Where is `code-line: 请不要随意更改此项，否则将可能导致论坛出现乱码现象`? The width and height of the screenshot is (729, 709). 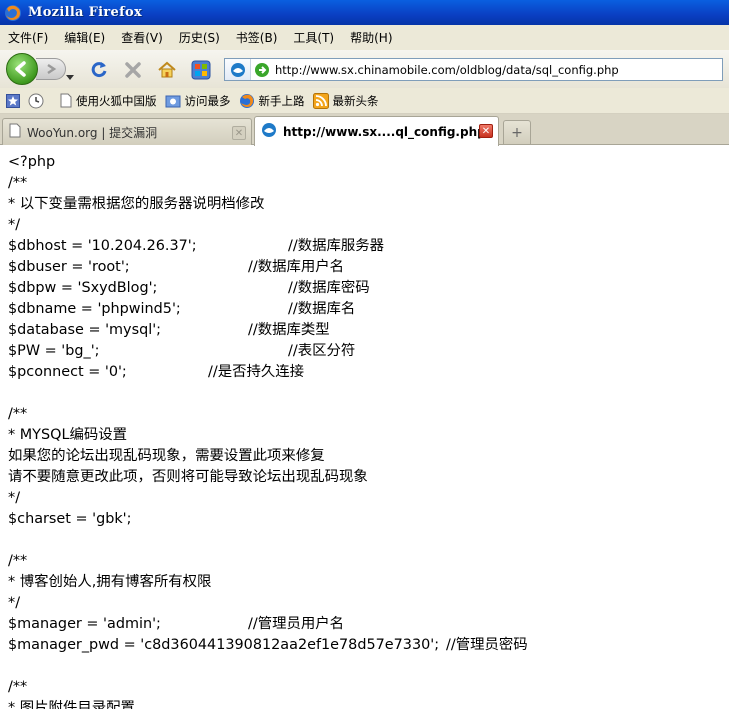
code-line: 请不要随意更改此项，否则将可能导致论坛出现乱码现象 is located at coordinates (368, 477).